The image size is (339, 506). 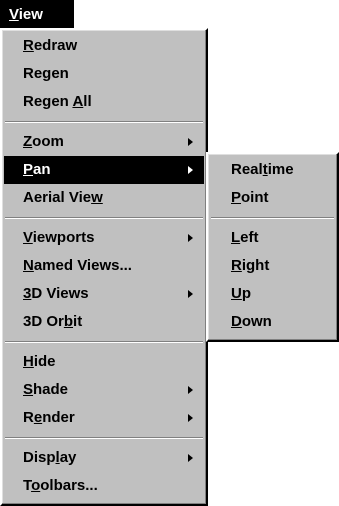 I want to click on menu-item-pan: Pan, so click(x=104, y=170).